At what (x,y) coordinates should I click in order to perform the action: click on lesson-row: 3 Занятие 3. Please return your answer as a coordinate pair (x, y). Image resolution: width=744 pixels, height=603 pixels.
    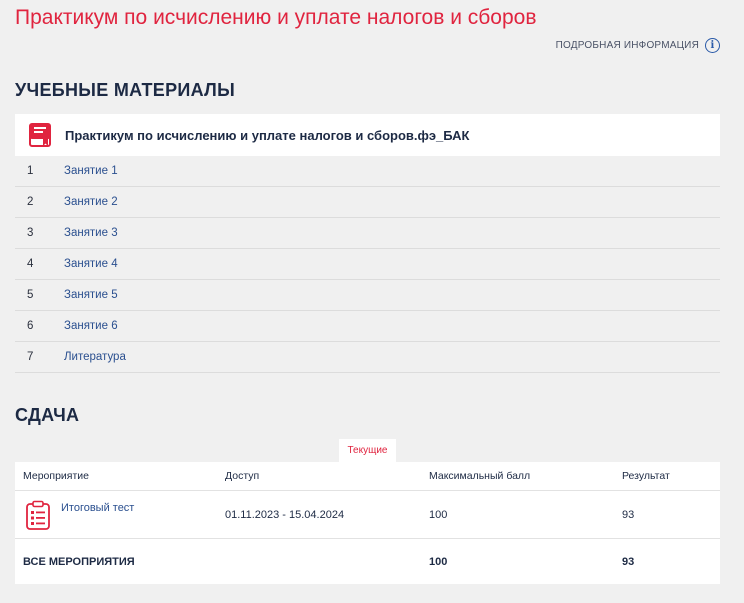
    Looking at the image, I should click on (367, 233).